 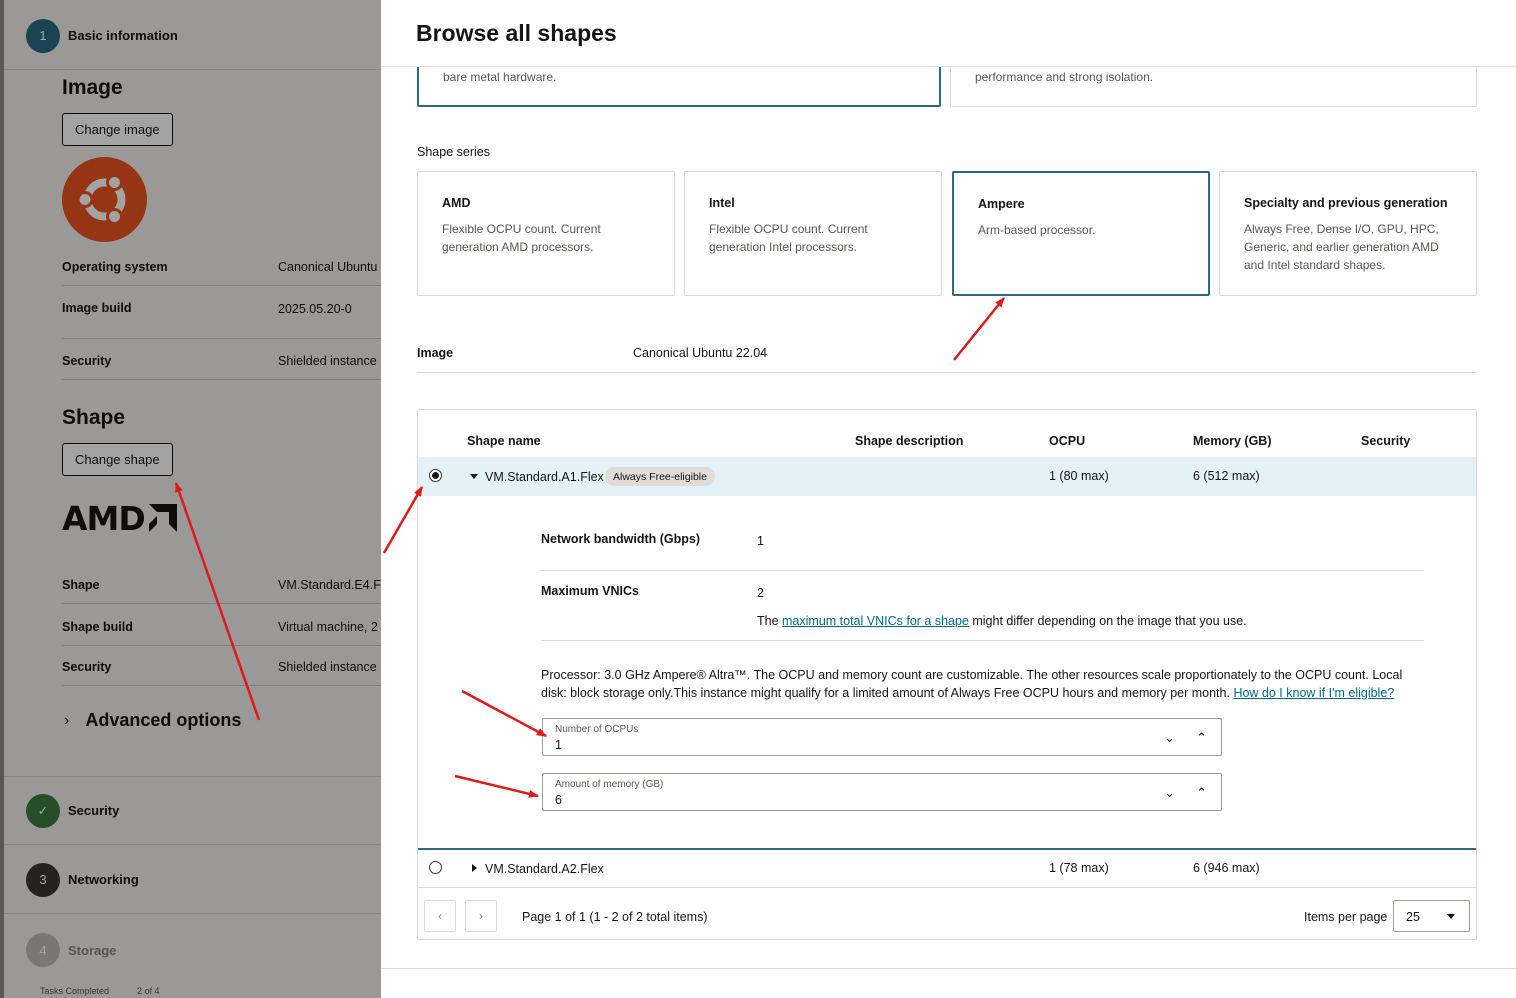 What do you see at coordinates (882, 792) in the screenshot?
I see `memory-amount-stepper: Amount of memory (GB) 6 ⌄ ⌃` at bounding box center [882, 792].